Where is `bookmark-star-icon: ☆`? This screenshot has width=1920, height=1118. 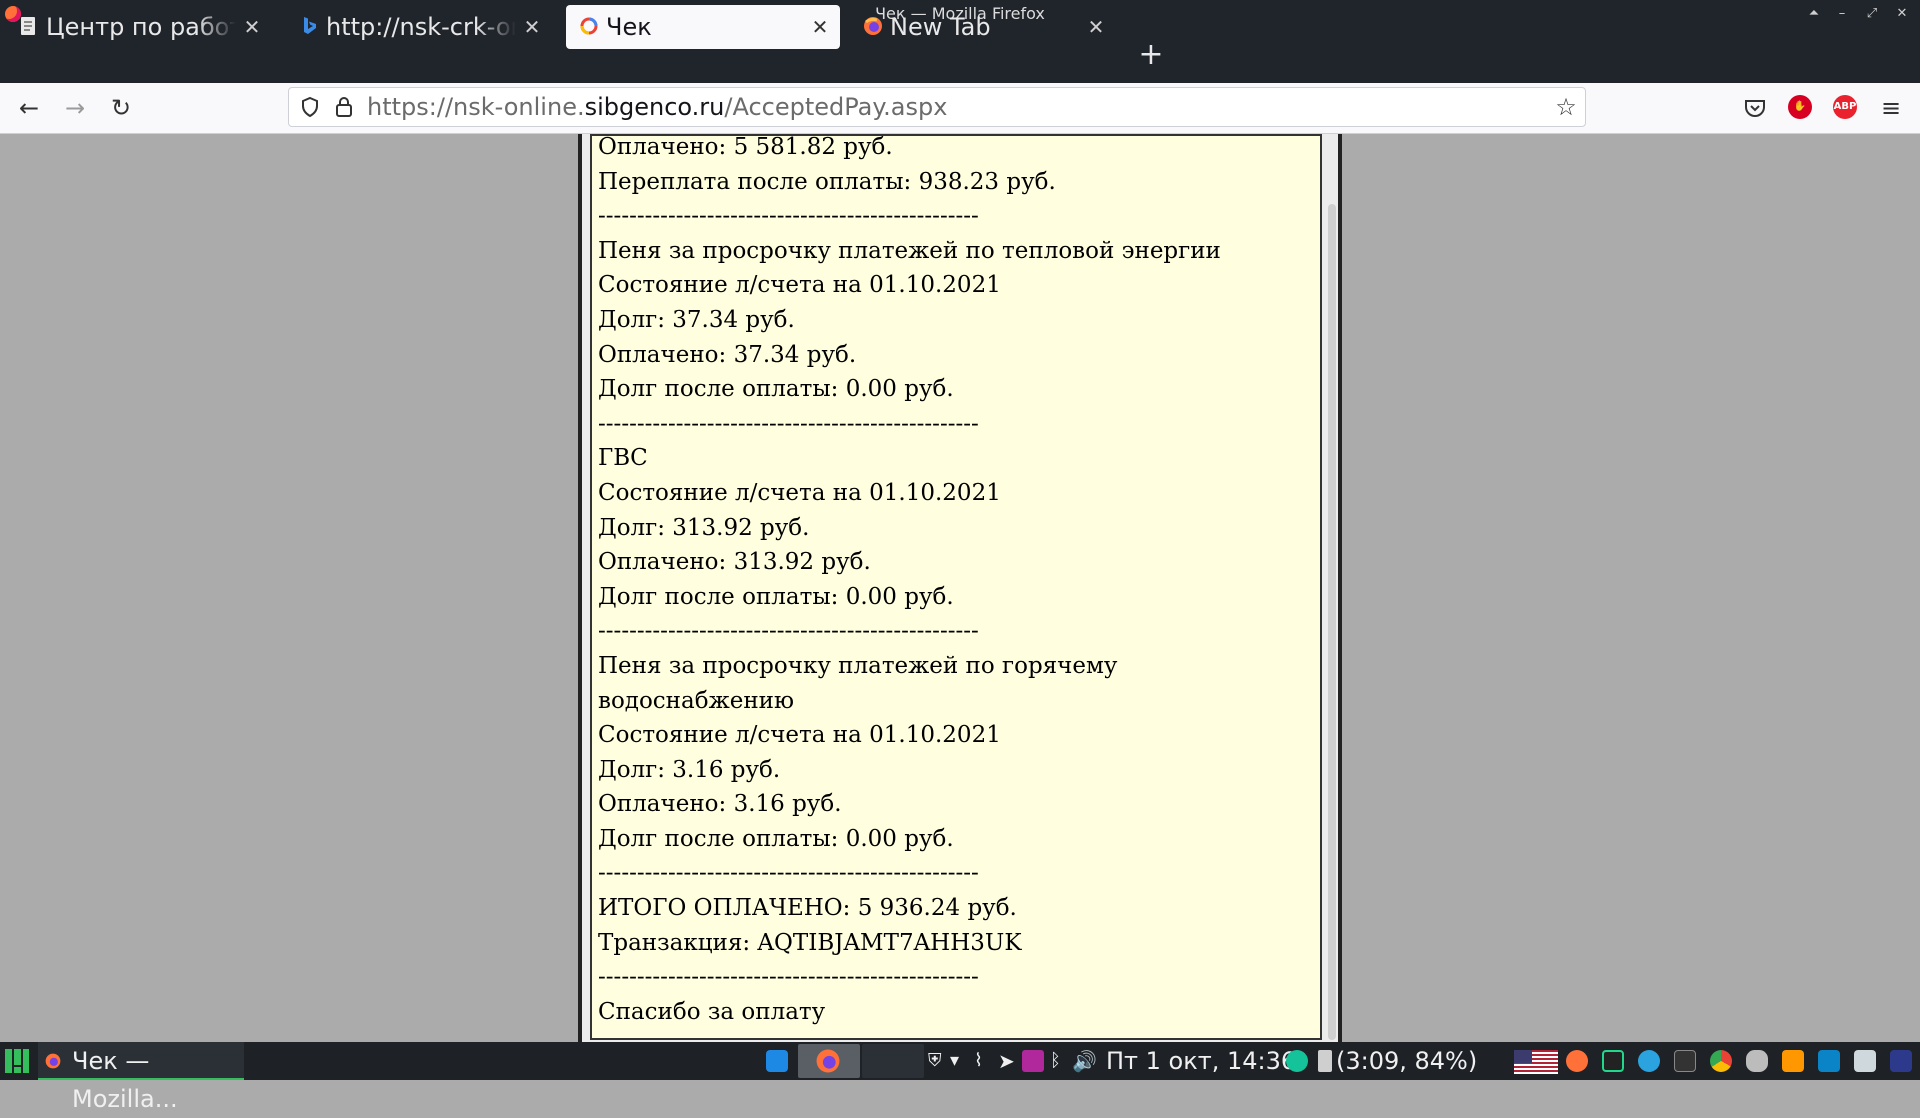 bookmark-star-icon: ☆ is located at coordinates (1566, 107).